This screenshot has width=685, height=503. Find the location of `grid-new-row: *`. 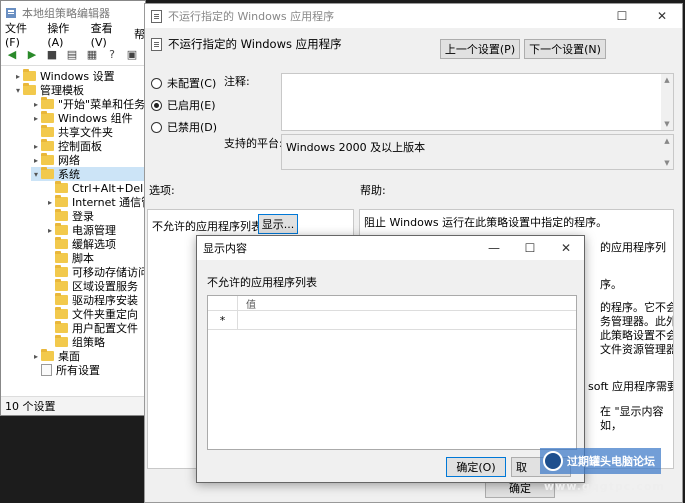

grid-new-row: * is located at coordinates (392, 320).